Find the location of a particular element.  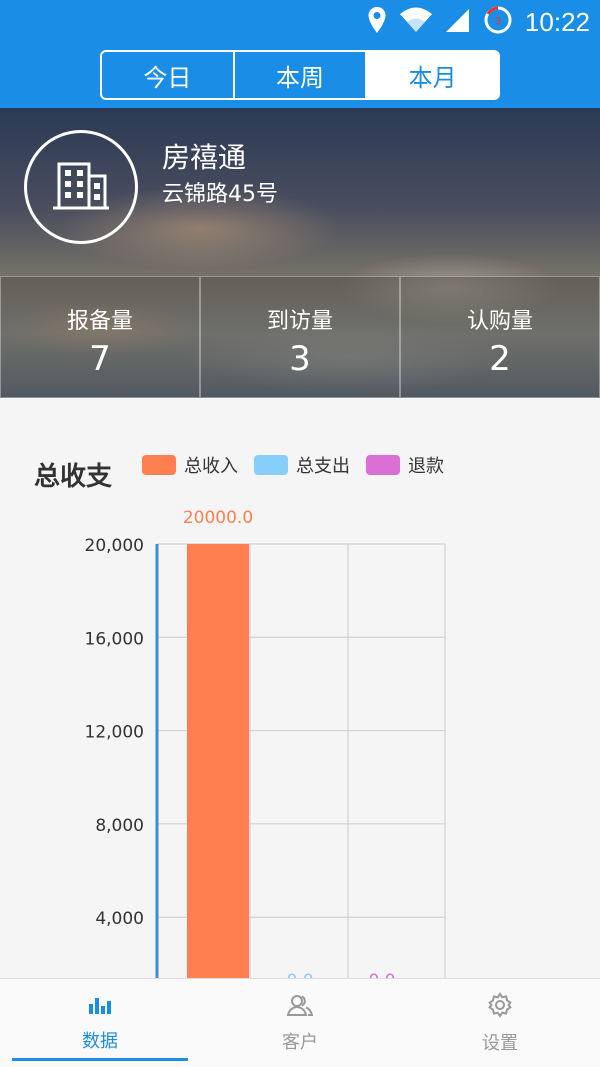

location-icon is located at coordinates (377, 22).